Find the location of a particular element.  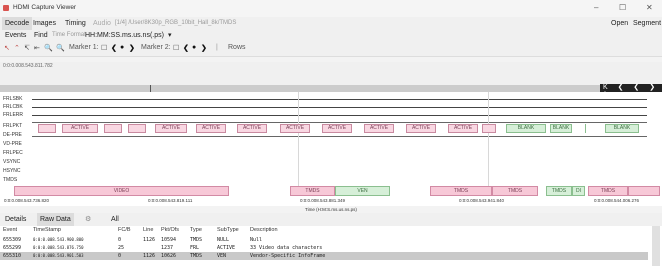

chevron-down-icon: ▾ is located at coordinates (170, 35).